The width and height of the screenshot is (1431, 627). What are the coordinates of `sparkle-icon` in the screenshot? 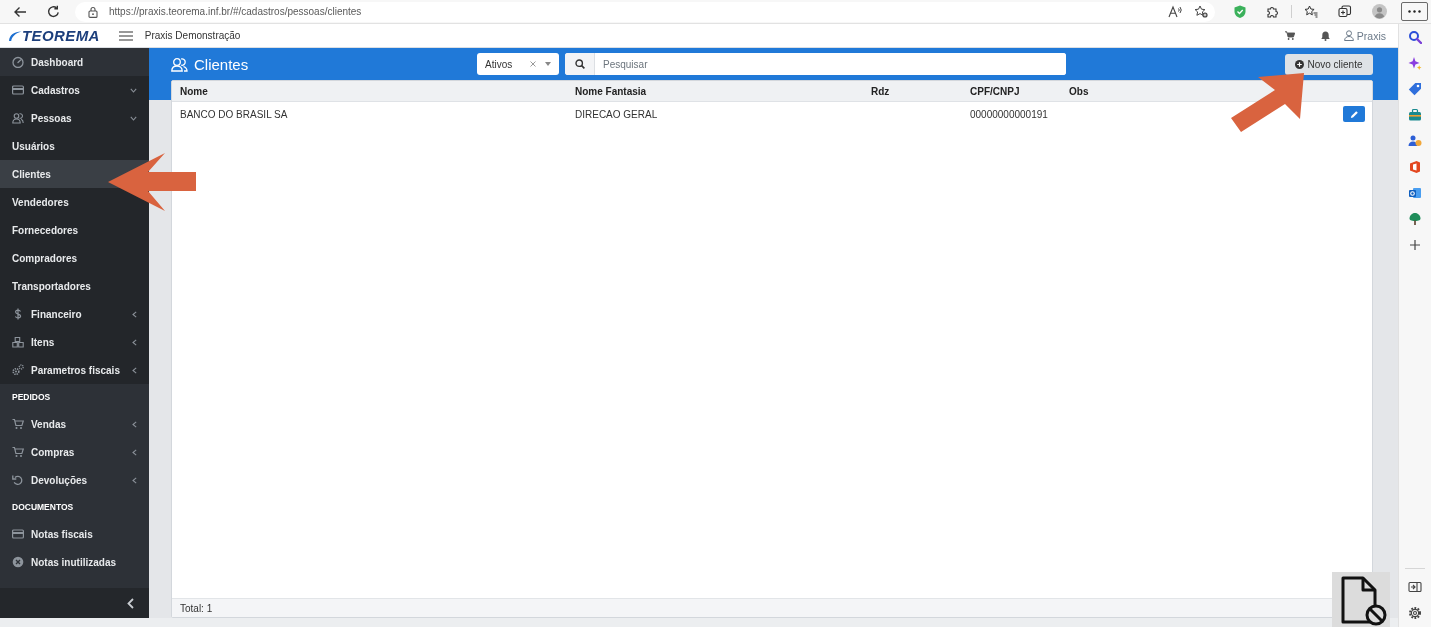 It's located at (1415, 63).